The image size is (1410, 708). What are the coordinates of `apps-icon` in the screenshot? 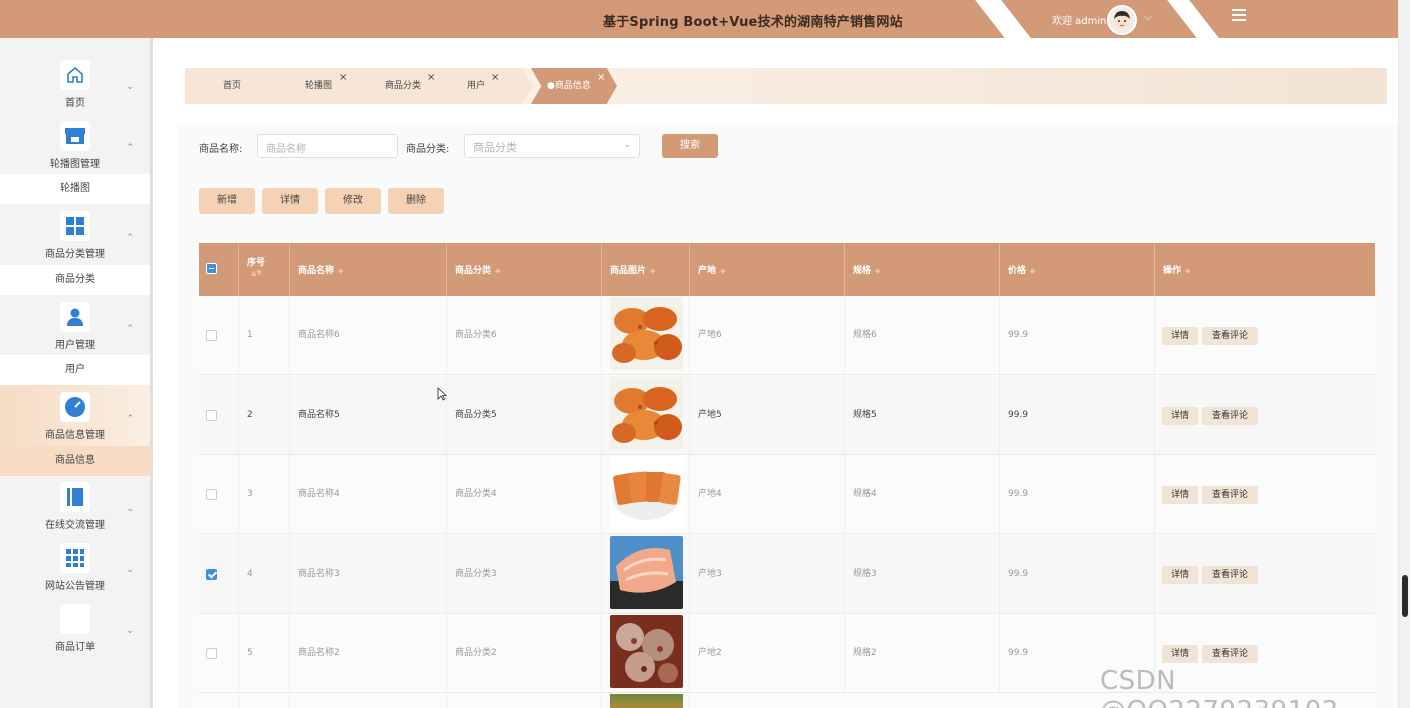 It's located at (75, 558).